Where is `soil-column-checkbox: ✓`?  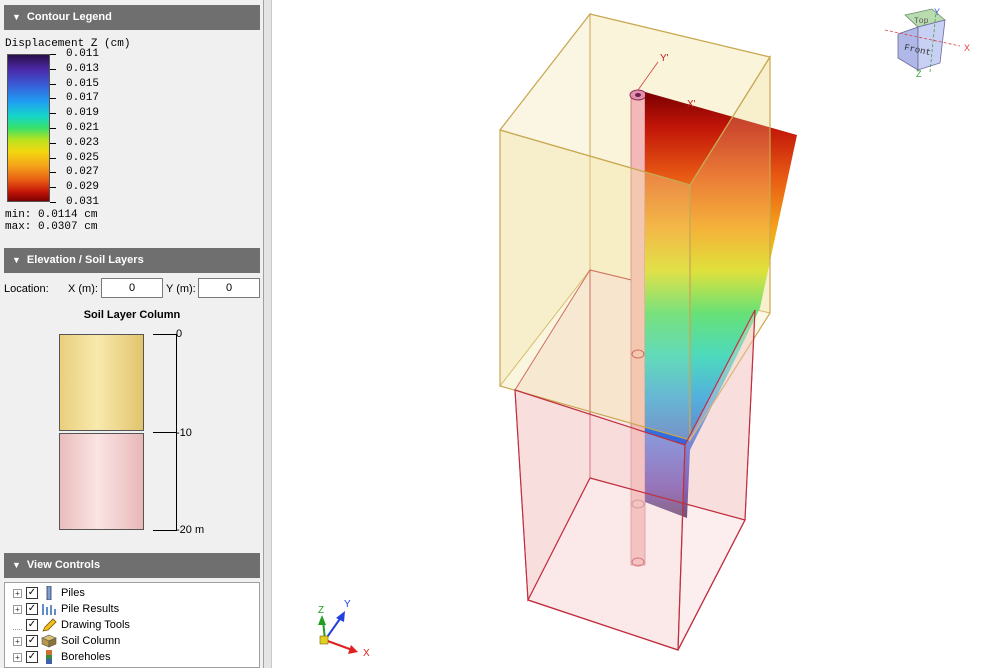
soil-column-checkbox: ✓ is located at coordinates (32, 641).